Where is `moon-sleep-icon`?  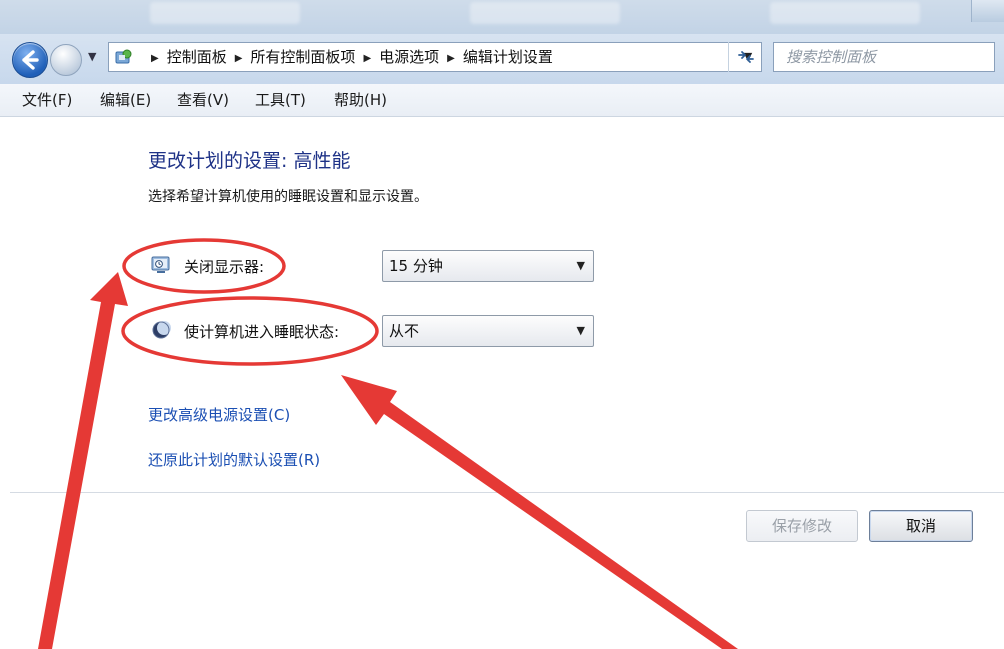 moon-sleep-icon is located at coordinates (161, 330).